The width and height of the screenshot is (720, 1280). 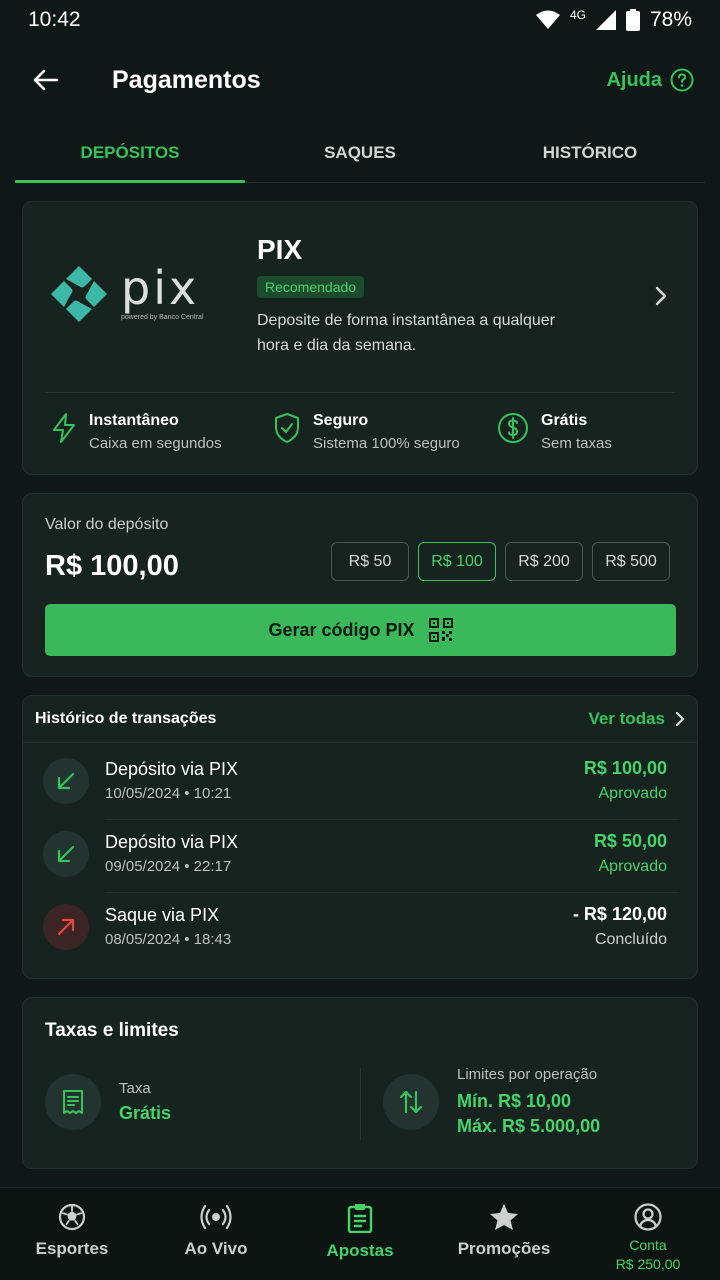 I want to click on question-circle-icon, so click(x=682, y=80).